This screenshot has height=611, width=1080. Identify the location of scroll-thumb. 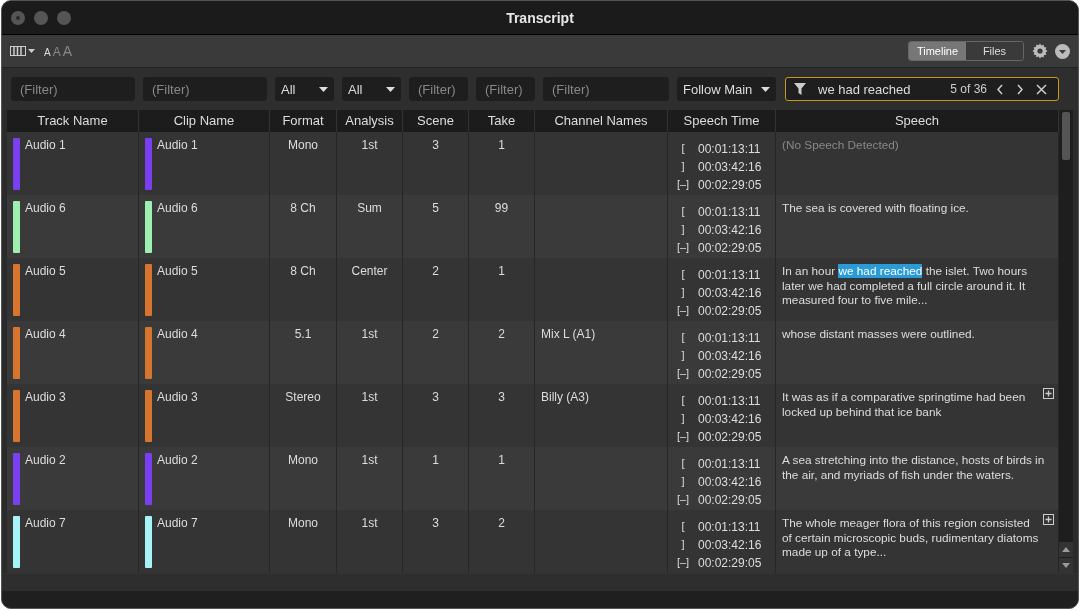
(1066, 136).